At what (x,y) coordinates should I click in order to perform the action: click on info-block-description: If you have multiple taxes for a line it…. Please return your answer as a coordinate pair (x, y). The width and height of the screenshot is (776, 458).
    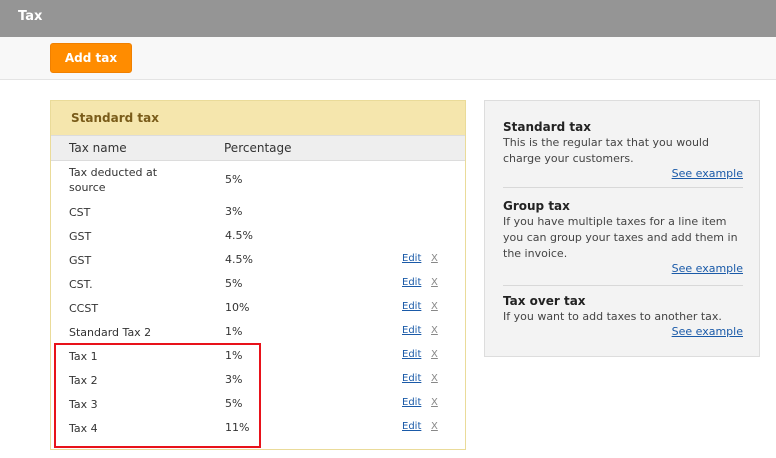
    Looking at the image, I should click on (620, 237).